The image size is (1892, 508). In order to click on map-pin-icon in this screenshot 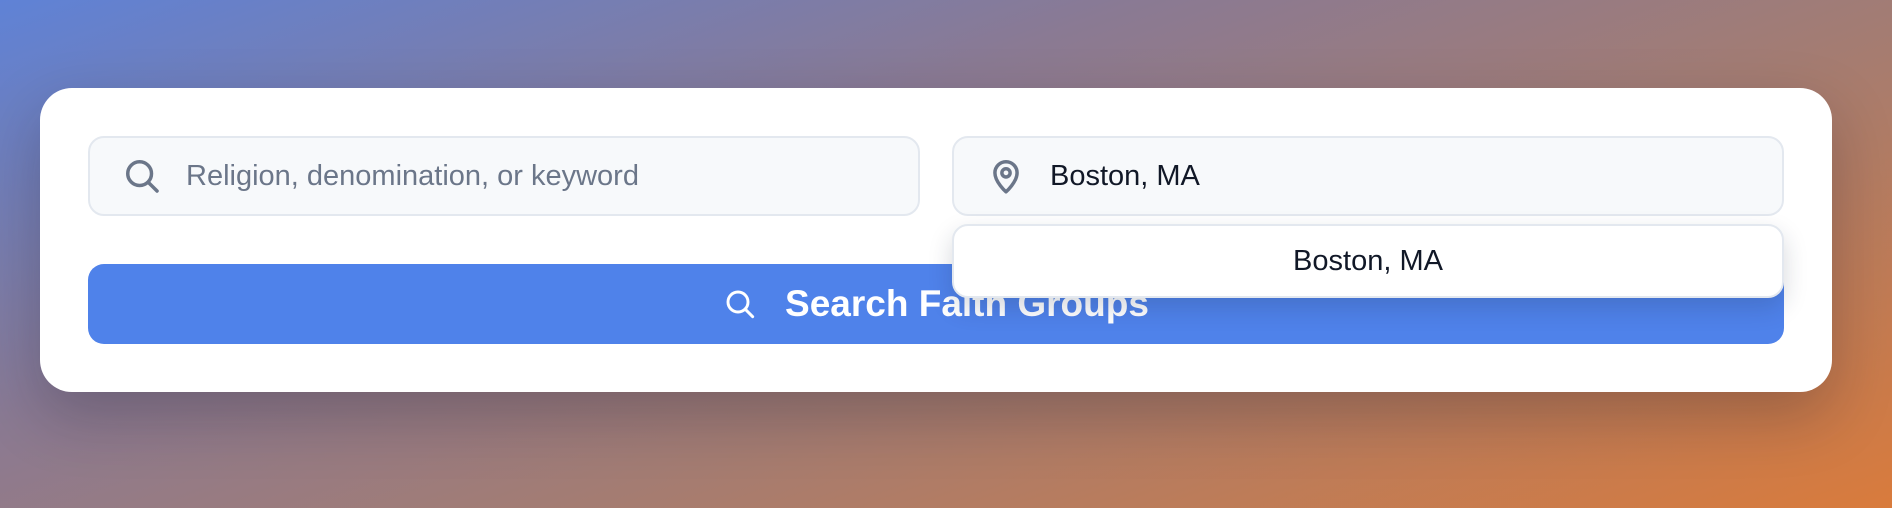, I will do `click(1006, 176)`.